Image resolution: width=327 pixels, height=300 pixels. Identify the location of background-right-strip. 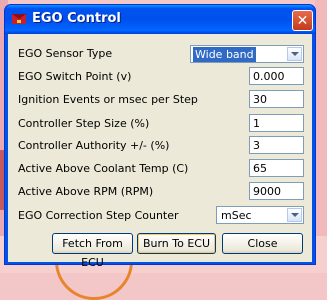
(321, 136).